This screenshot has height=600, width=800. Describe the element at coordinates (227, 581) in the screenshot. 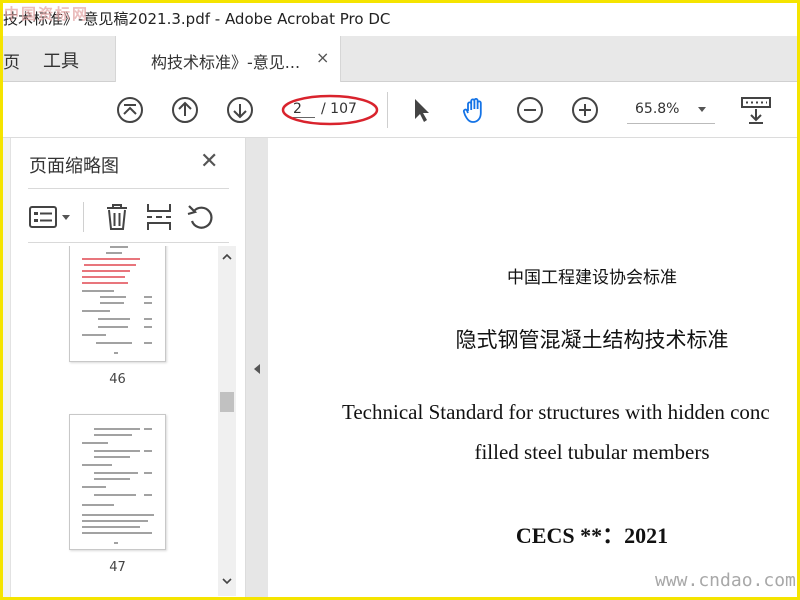

I see `scroll-down-icon` at that location.